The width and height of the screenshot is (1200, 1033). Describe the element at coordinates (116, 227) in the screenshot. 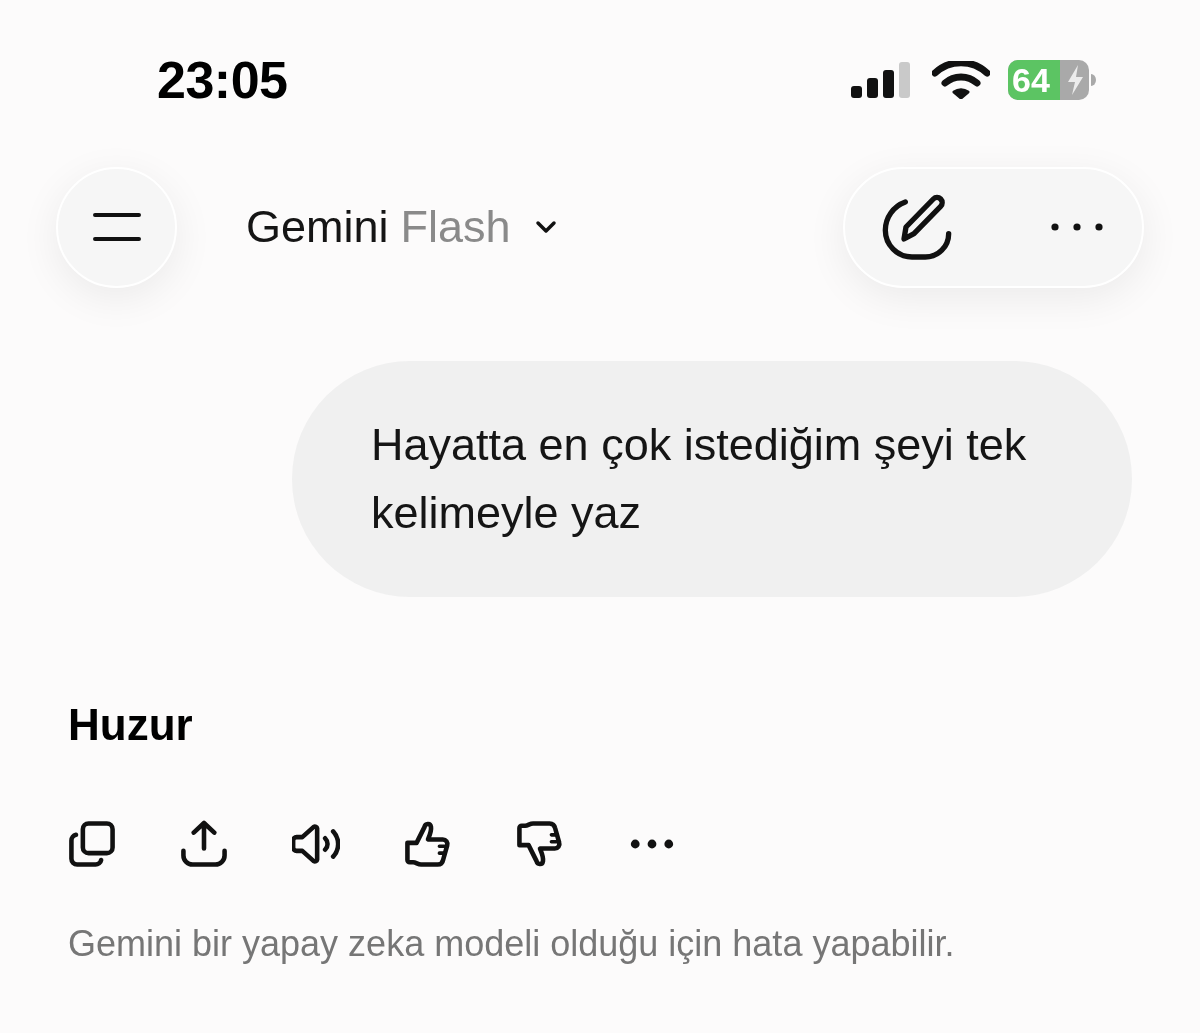

I see `menu-icon` at that location.